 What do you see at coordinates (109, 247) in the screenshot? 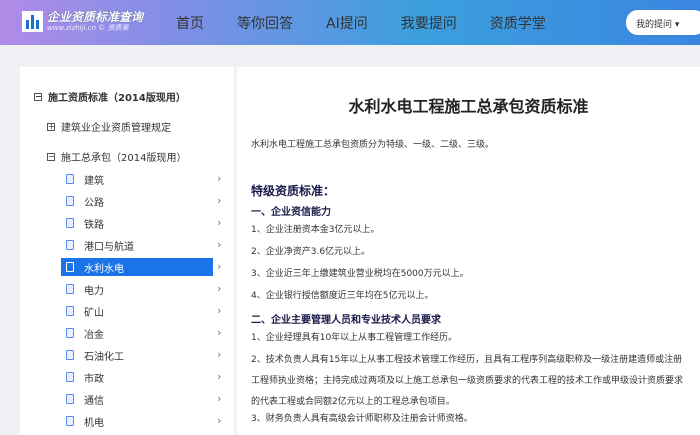
I see `sidebar-item-label: 港口与航道` at bounding box center [109, 247].